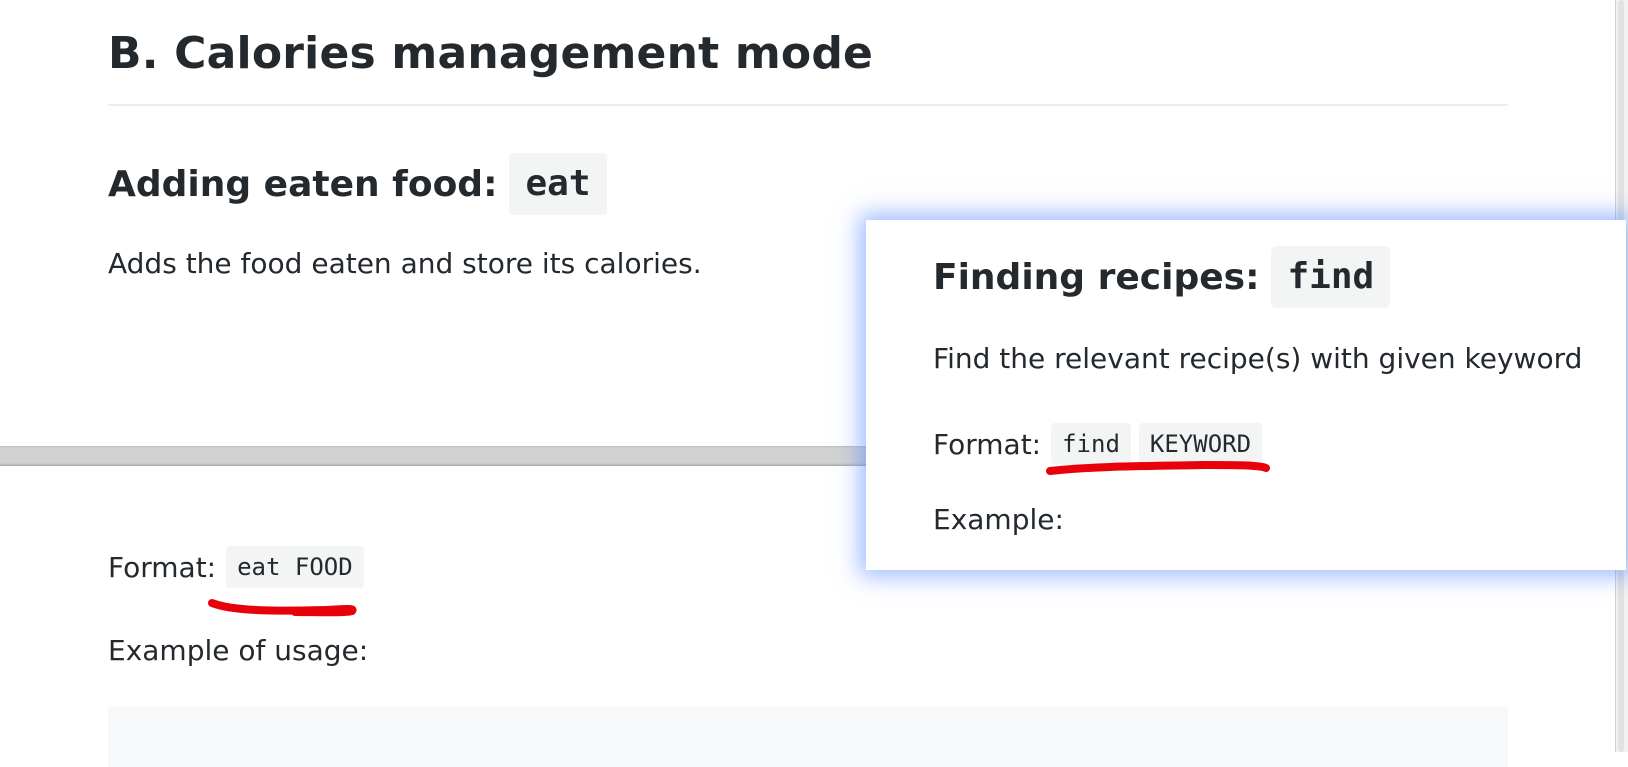 Image resolution: width=1628 pixels, height=767 pixels. What do you see at coordinates (238, 650) in the screenshot?
I see `eat-example-label: Example of usage:` at bounding box center [238, 650].